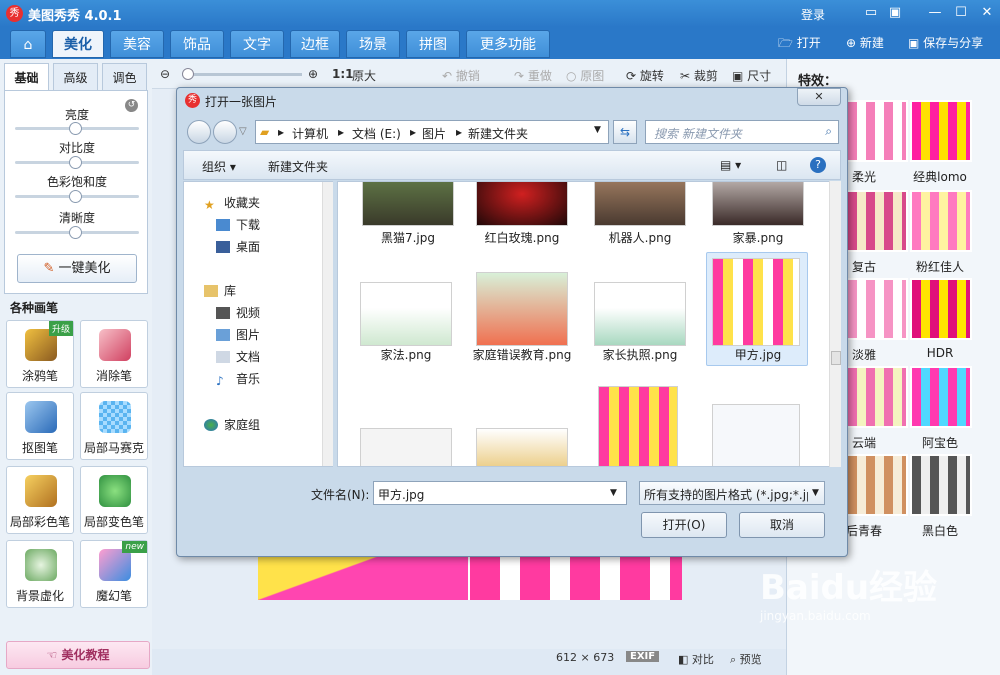 This screenshot has width=1000, height=675. What do you see at coordinates (625, 132) in the screenshot?
I see `refresh-icon: ⇆` at bounding box center [625, 132].